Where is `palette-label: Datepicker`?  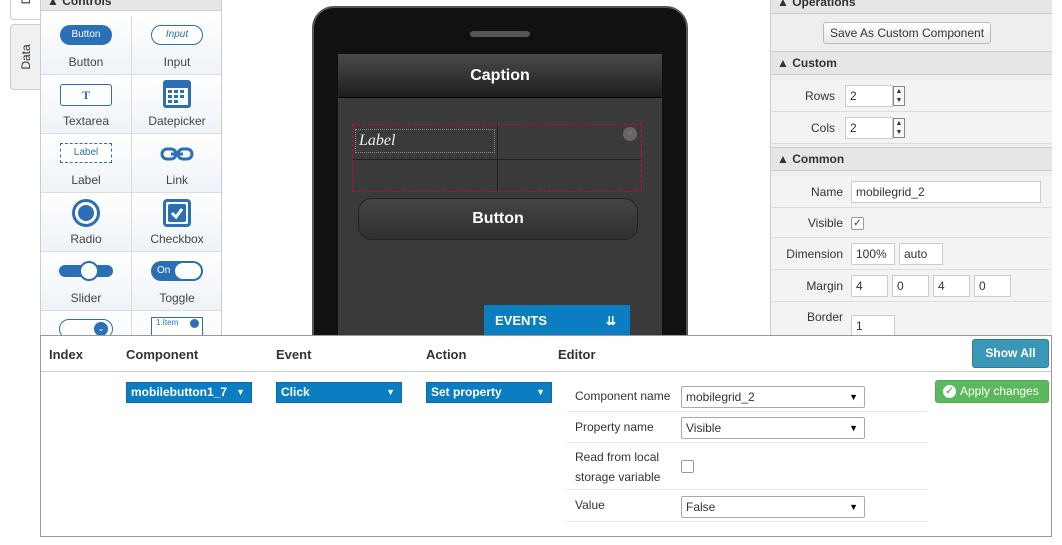 palette-label: Datepicker is located at coordinates (177, 121).